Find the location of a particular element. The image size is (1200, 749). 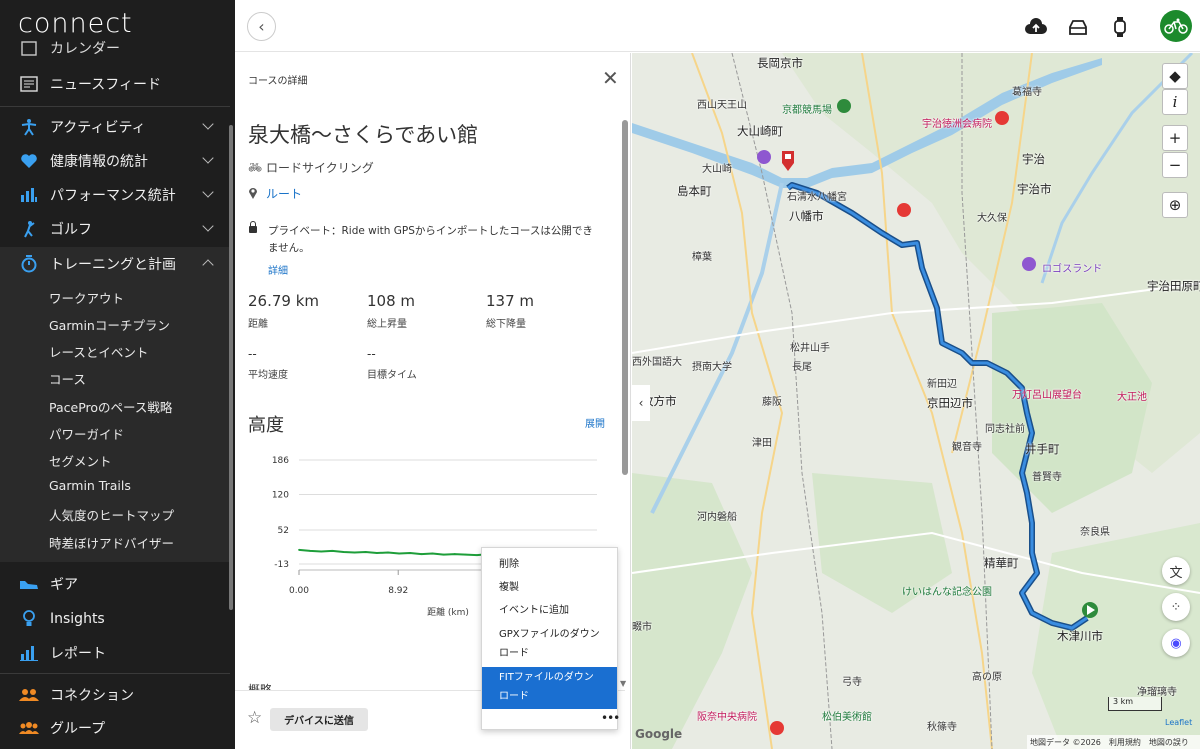

map-place-label: 津田 is located at coordinates (762, 441).